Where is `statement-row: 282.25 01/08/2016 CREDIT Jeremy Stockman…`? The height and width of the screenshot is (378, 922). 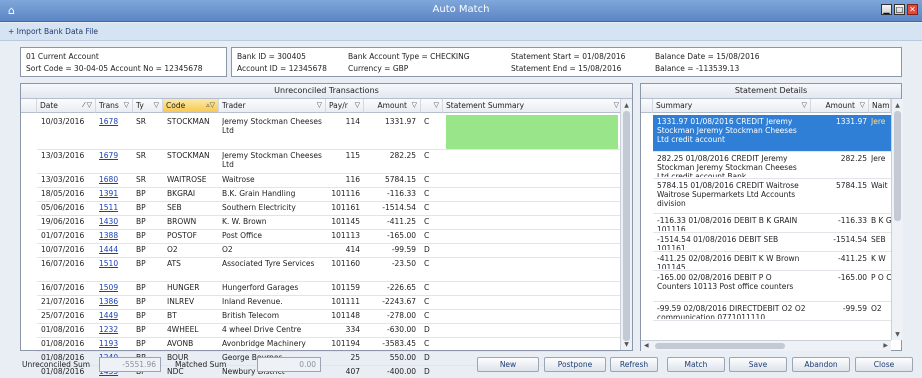 statement-row: 282.25 01/08/2016 CREDIT Jeremy Stockman… is located at coordinates (772, 165).